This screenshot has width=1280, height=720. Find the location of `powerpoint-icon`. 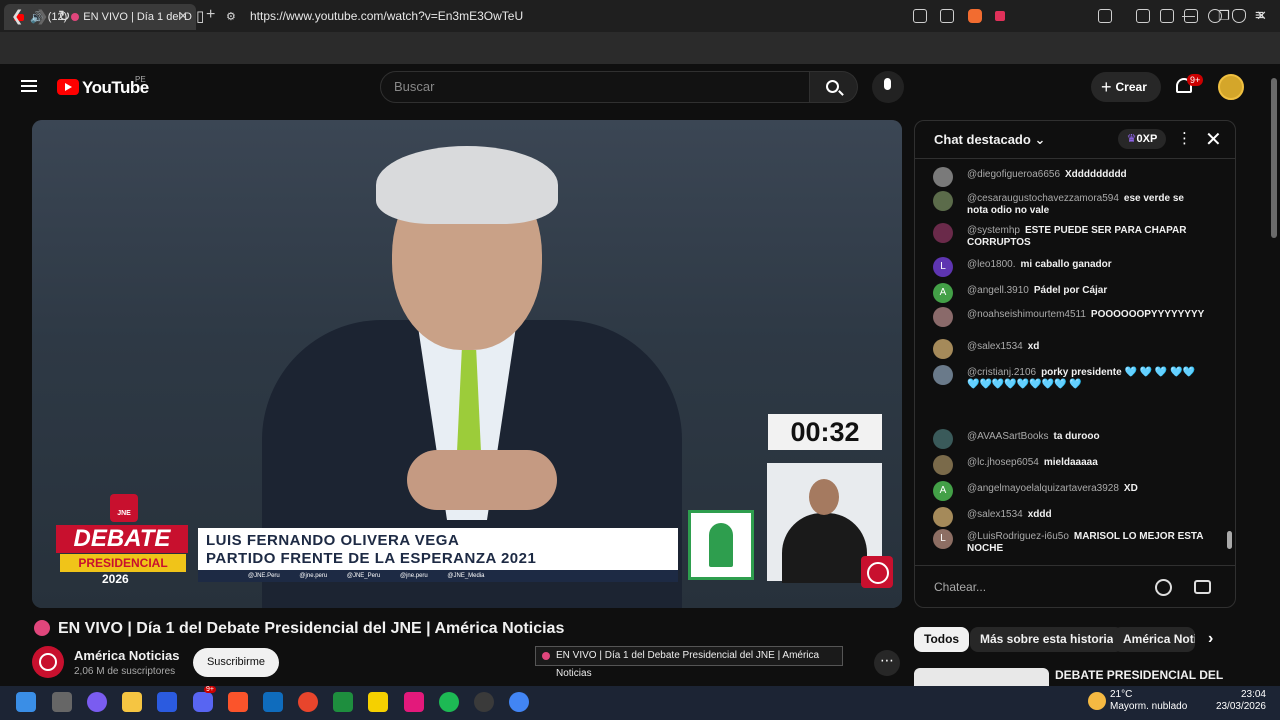

powerpoint-icon is located at coordinates (308, 702).